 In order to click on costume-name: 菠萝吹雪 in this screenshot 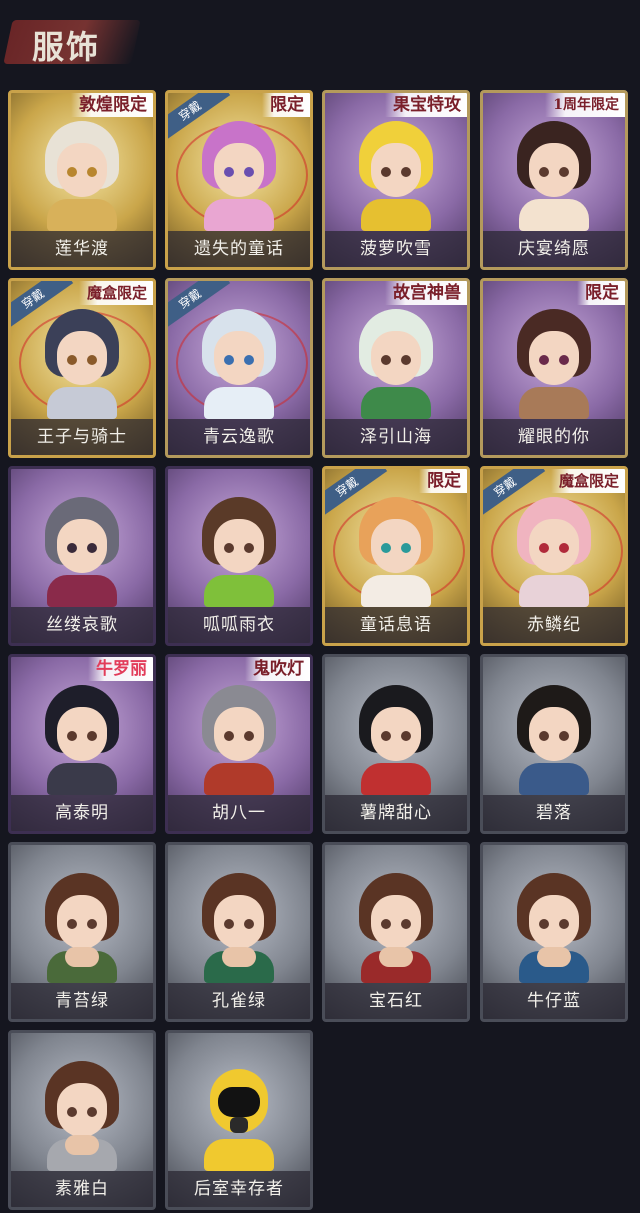, I will do `click(396, 249)`.